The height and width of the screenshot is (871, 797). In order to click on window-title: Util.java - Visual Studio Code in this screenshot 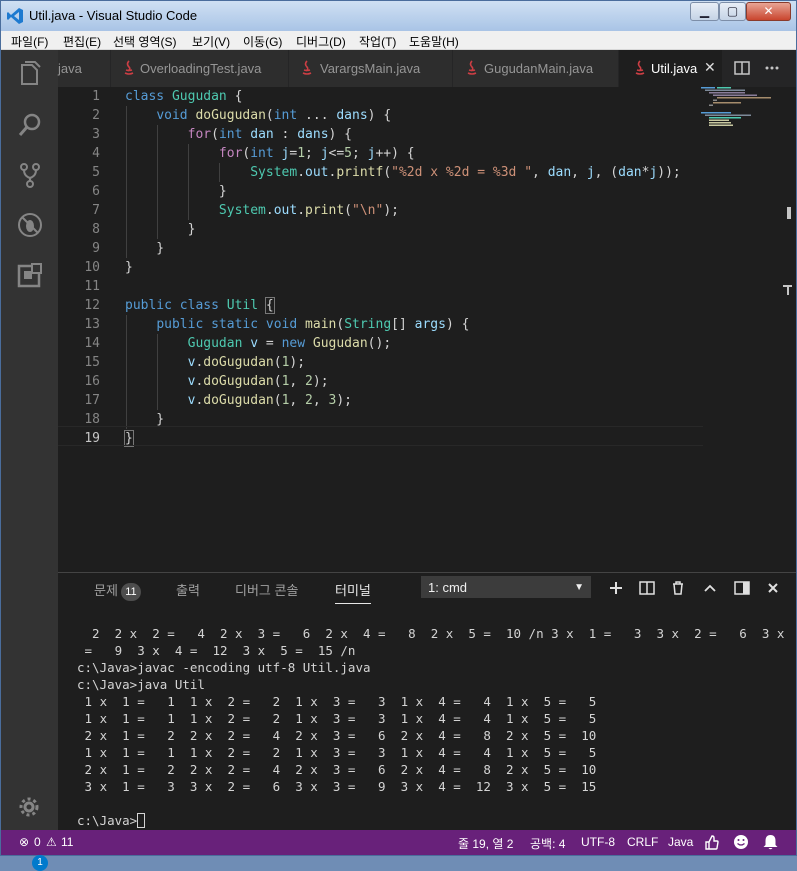, I will do `click(113, 15)`.